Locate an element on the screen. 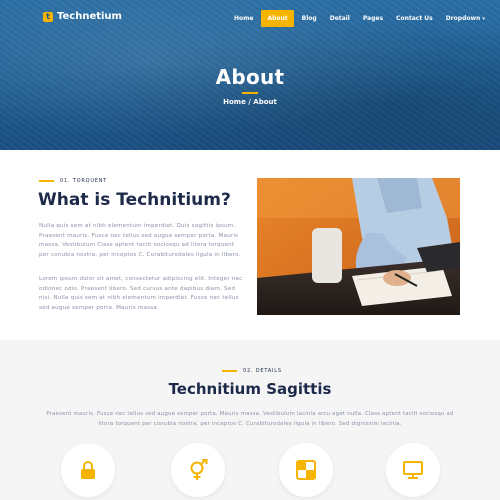 This screenshot has height=500, width=500. details-eyebrow: 02. DETAILS is located at coordinates (252, 371).